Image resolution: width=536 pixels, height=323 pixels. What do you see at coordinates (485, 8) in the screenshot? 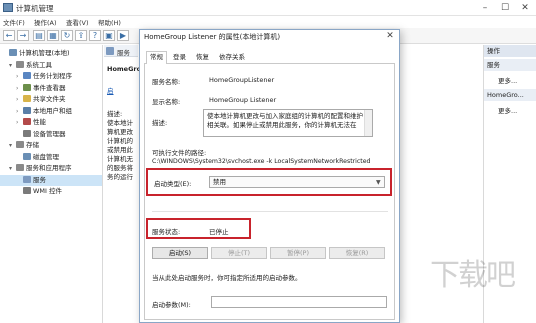
I see `minimize-icon: –` at bounding box center [485, 8].